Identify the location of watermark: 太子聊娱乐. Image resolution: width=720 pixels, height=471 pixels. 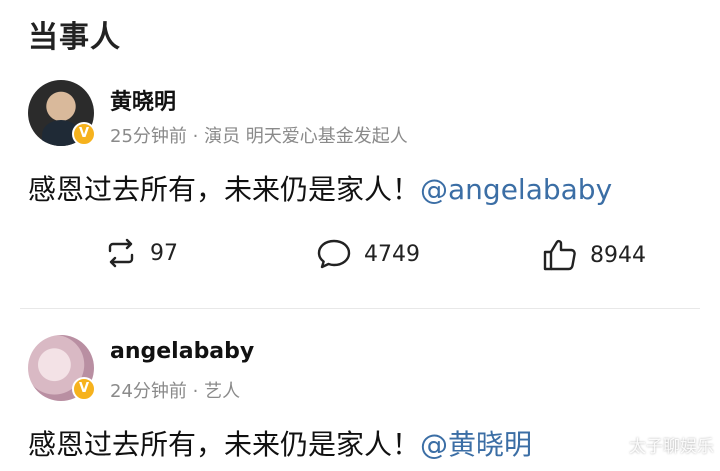
(671, 447).